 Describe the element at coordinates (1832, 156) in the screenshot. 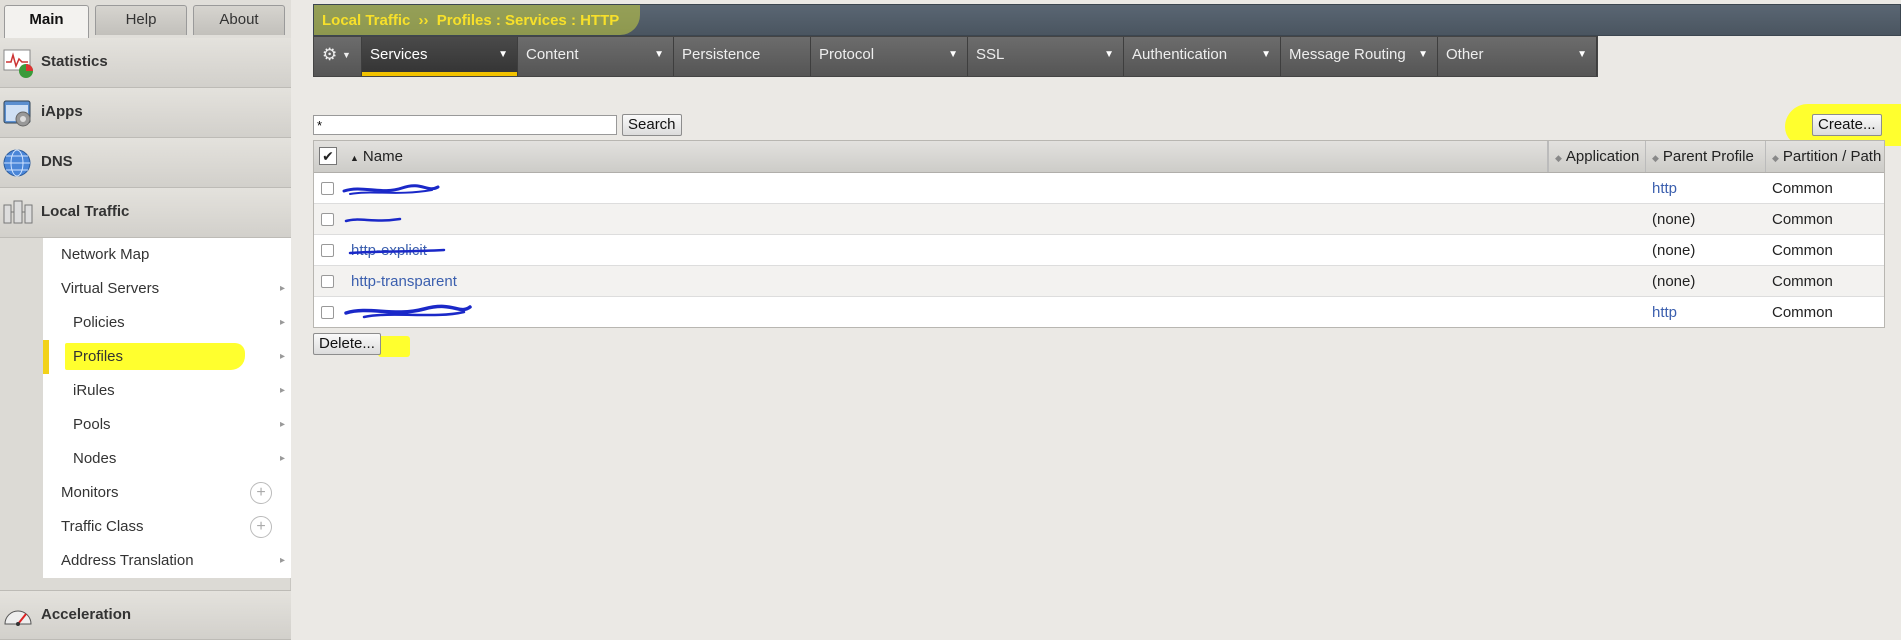

I see `column-header-label: Partition / Path` at that location.